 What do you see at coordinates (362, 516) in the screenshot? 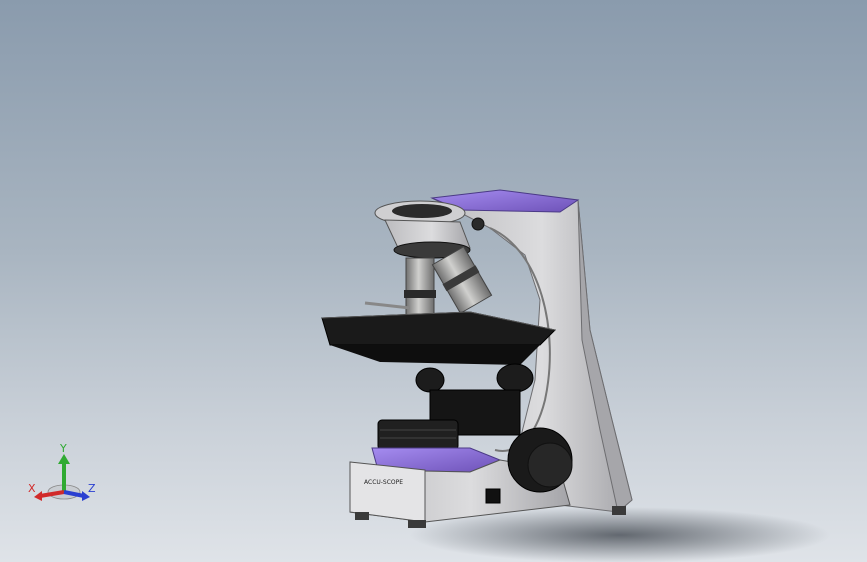
I see `foot-front-left` at bounding box center [362, 516].